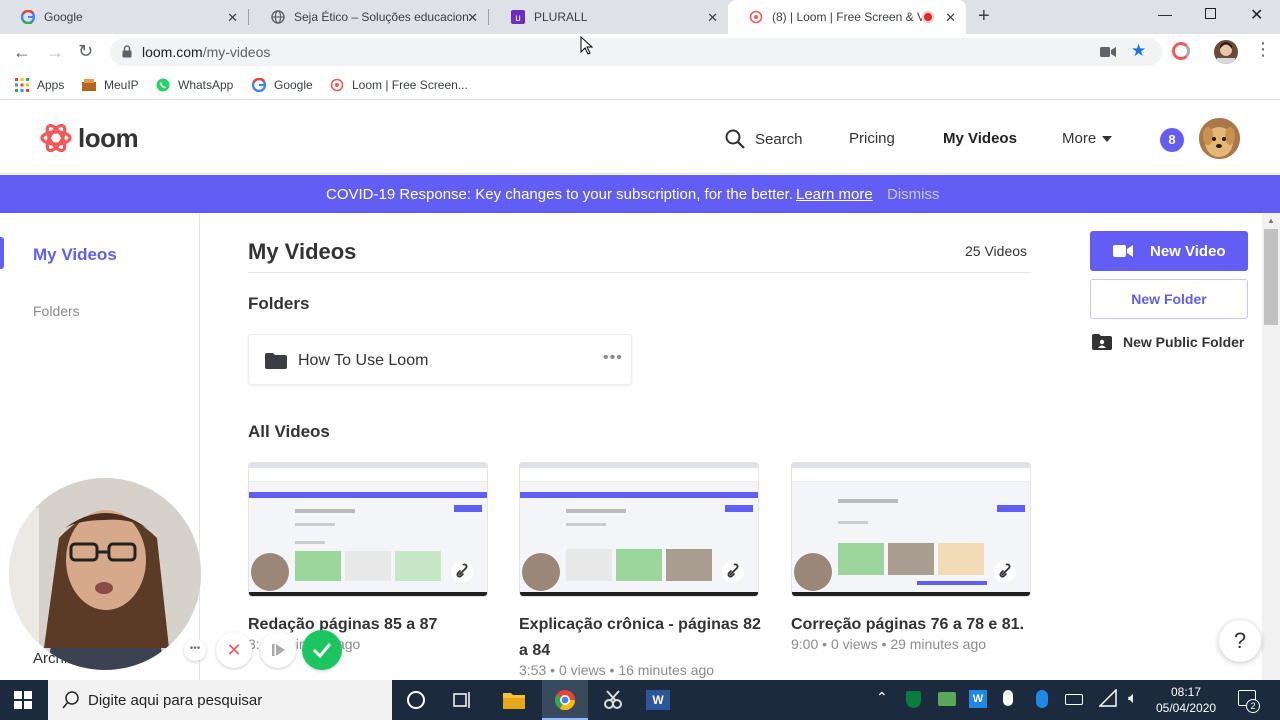 Image resolution: width=1280 pixels, height=720 pixels. What do you see at coordinates (416, 700) in the screenshot?
I see `cortana-icon` at bounding box center [416, 700].